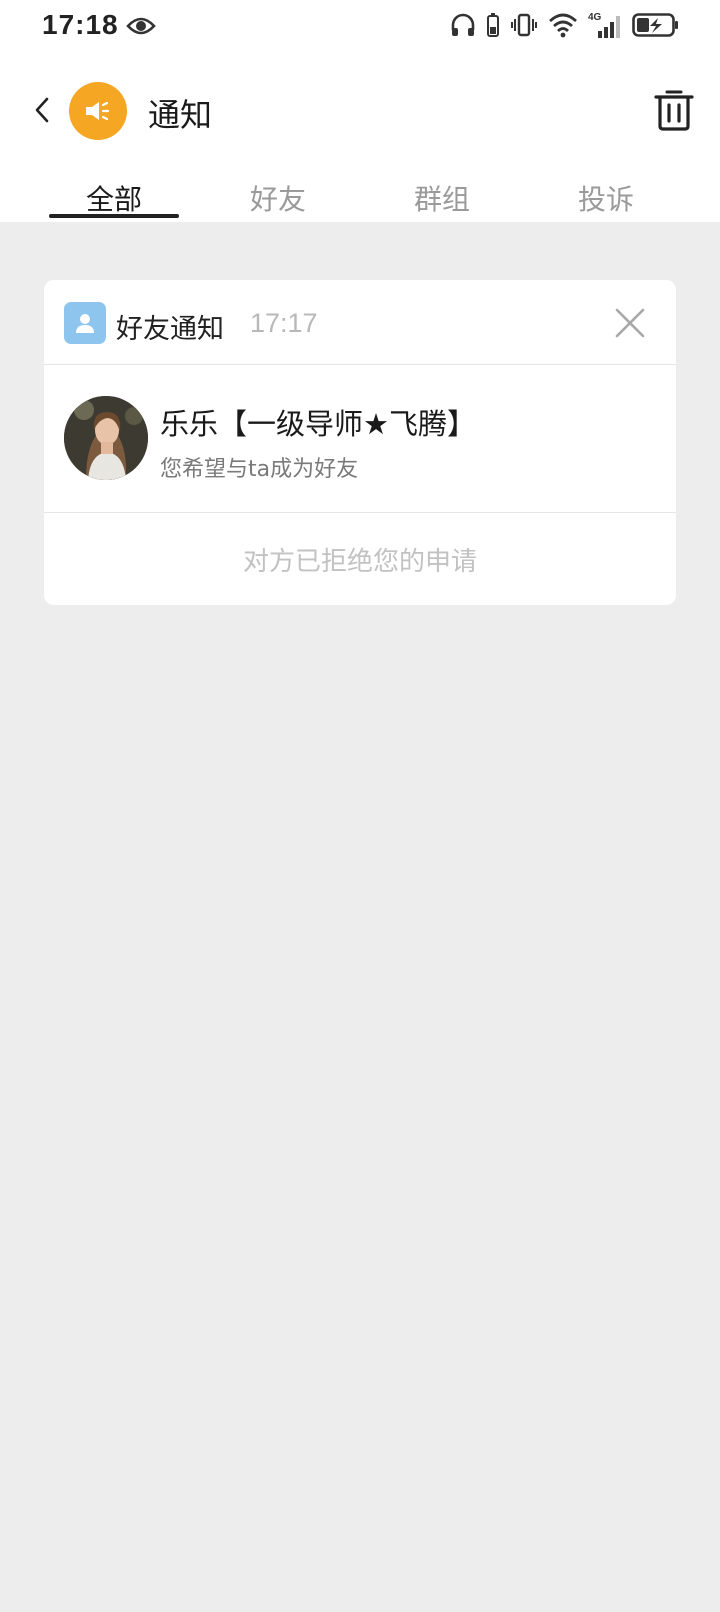 This screenshot has width=720, height=1612. Describe the element at coordinates (80, 24) in the screenshot. I see `status-time: 17:18` at that location.